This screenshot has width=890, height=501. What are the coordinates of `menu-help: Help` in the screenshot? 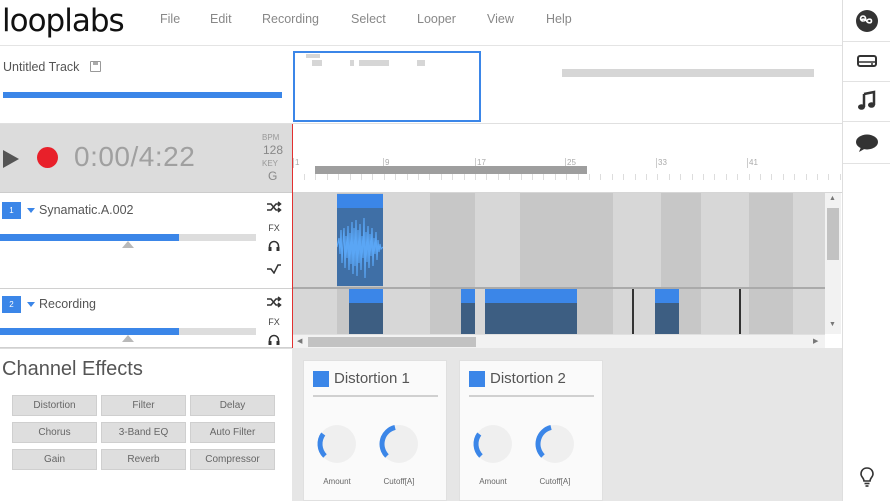 It's located at (559, 19).